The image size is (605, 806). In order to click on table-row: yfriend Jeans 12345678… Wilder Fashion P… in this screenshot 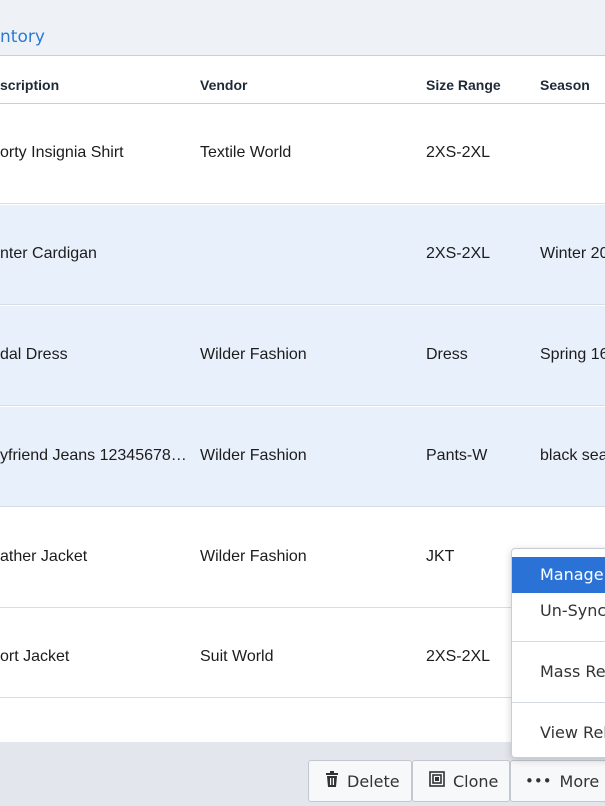, I will do `click(302, 457)`.